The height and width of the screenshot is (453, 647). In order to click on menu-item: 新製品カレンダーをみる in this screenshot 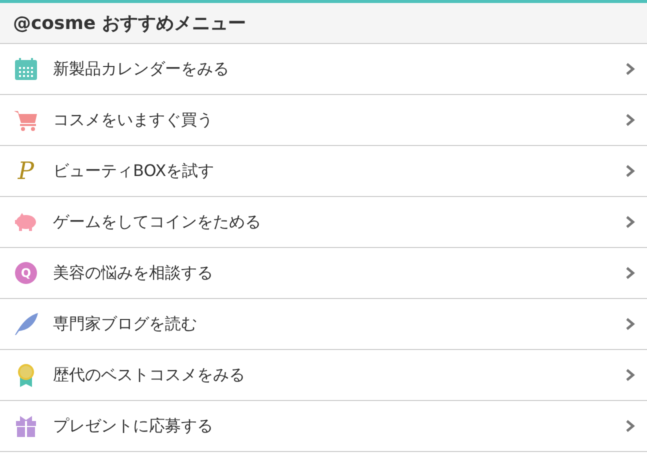, I will do `click(323, 69)`.